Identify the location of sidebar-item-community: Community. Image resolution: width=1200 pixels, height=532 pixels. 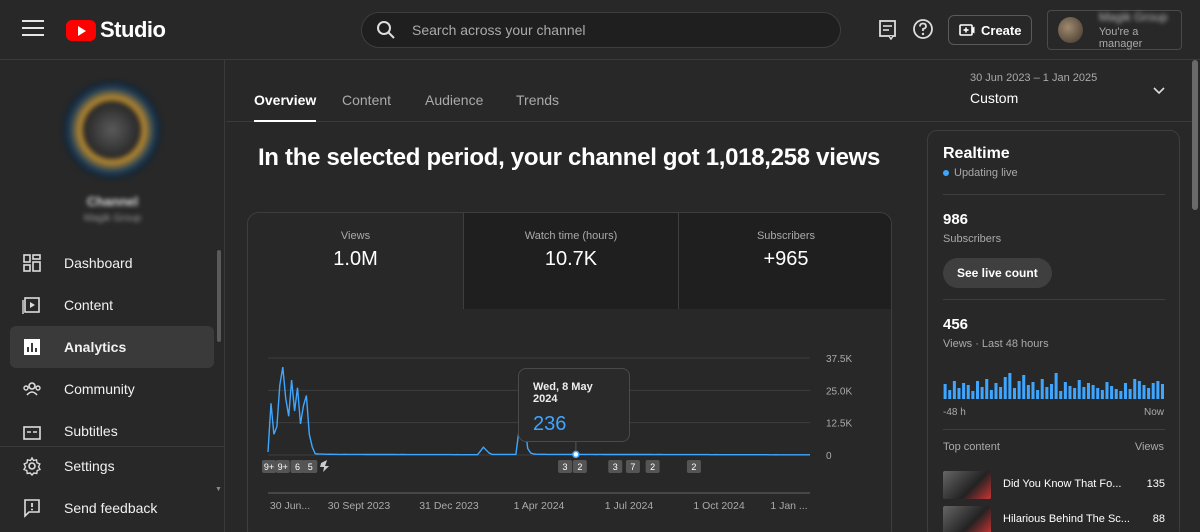
(112, 389).